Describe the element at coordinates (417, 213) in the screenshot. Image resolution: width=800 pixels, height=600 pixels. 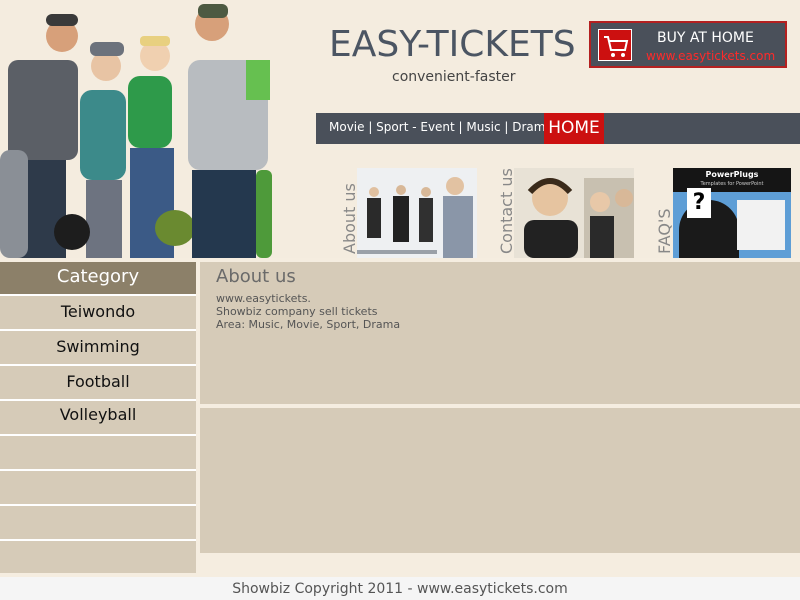
I see `business-team-image` at that location.